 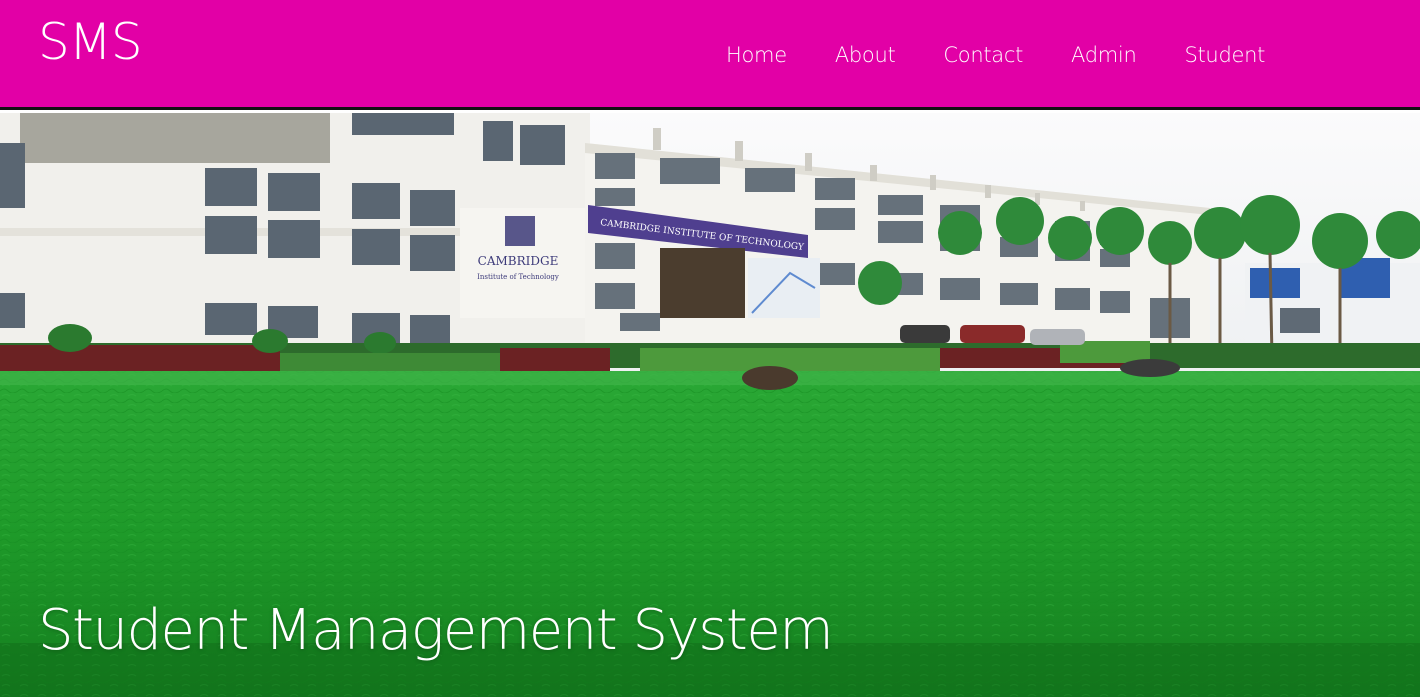 I want to click on nav-link-admin: Admin, so click(x=1104, y=55).